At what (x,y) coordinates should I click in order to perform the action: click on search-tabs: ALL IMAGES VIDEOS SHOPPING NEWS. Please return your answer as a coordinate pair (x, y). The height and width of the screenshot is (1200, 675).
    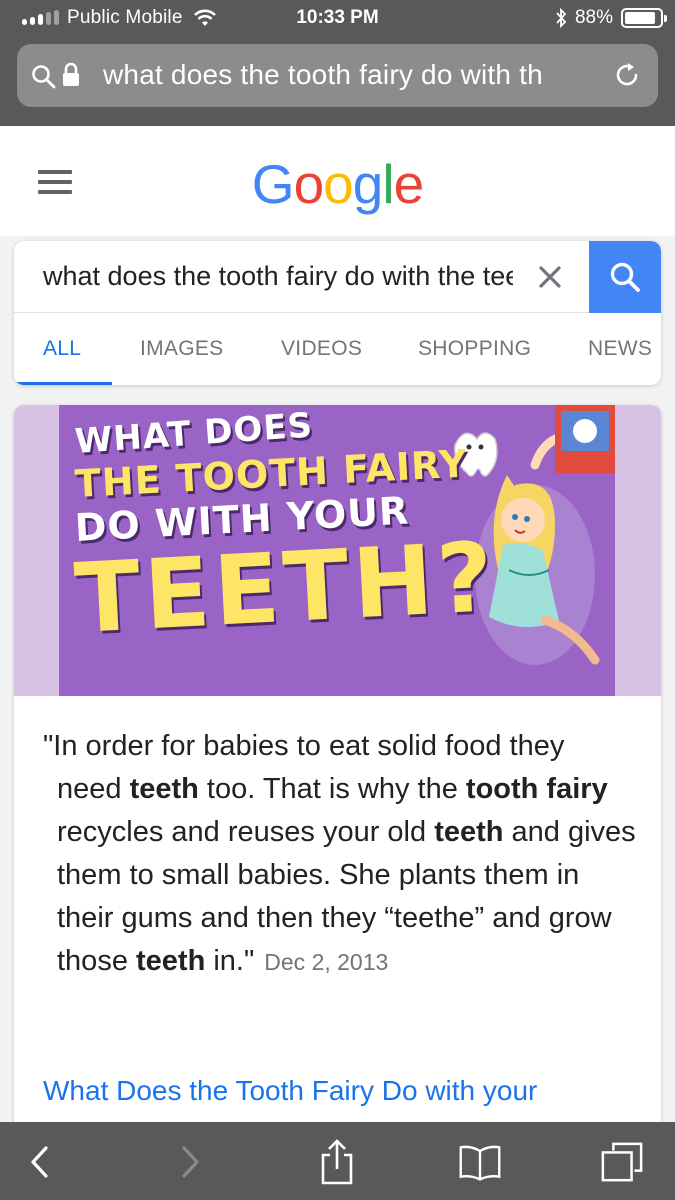
    Looking at the image, I should click on (337, 349).